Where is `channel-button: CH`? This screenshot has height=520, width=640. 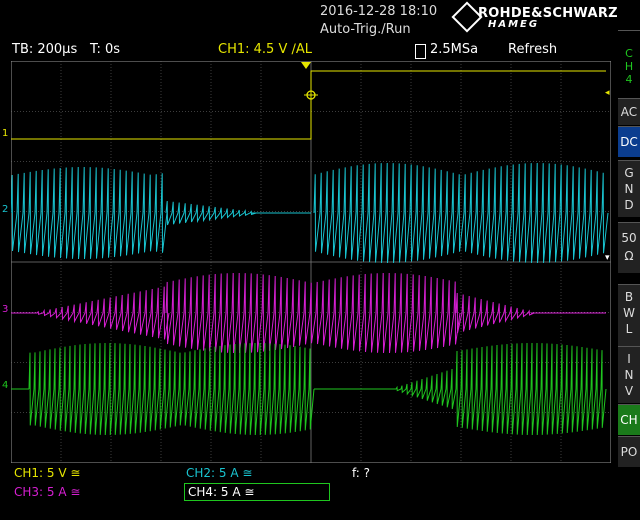 channel-button: CH is located at coordinates (629, 419).